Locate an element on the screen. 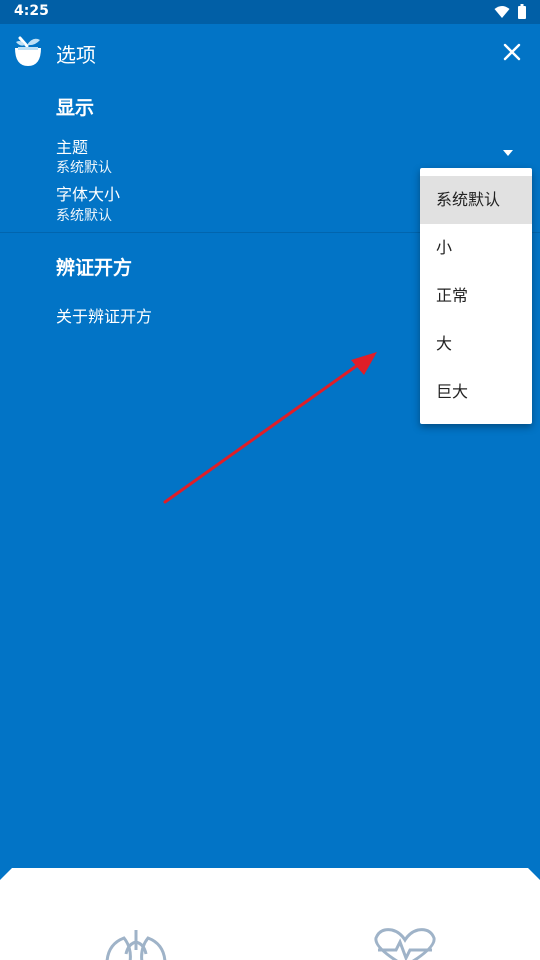 Image resolution: width=540 pixels, height=960 pixels. font-size-dropdown: 系统默认 小 正常 大 巨大 is located at coordinates (476, 296).